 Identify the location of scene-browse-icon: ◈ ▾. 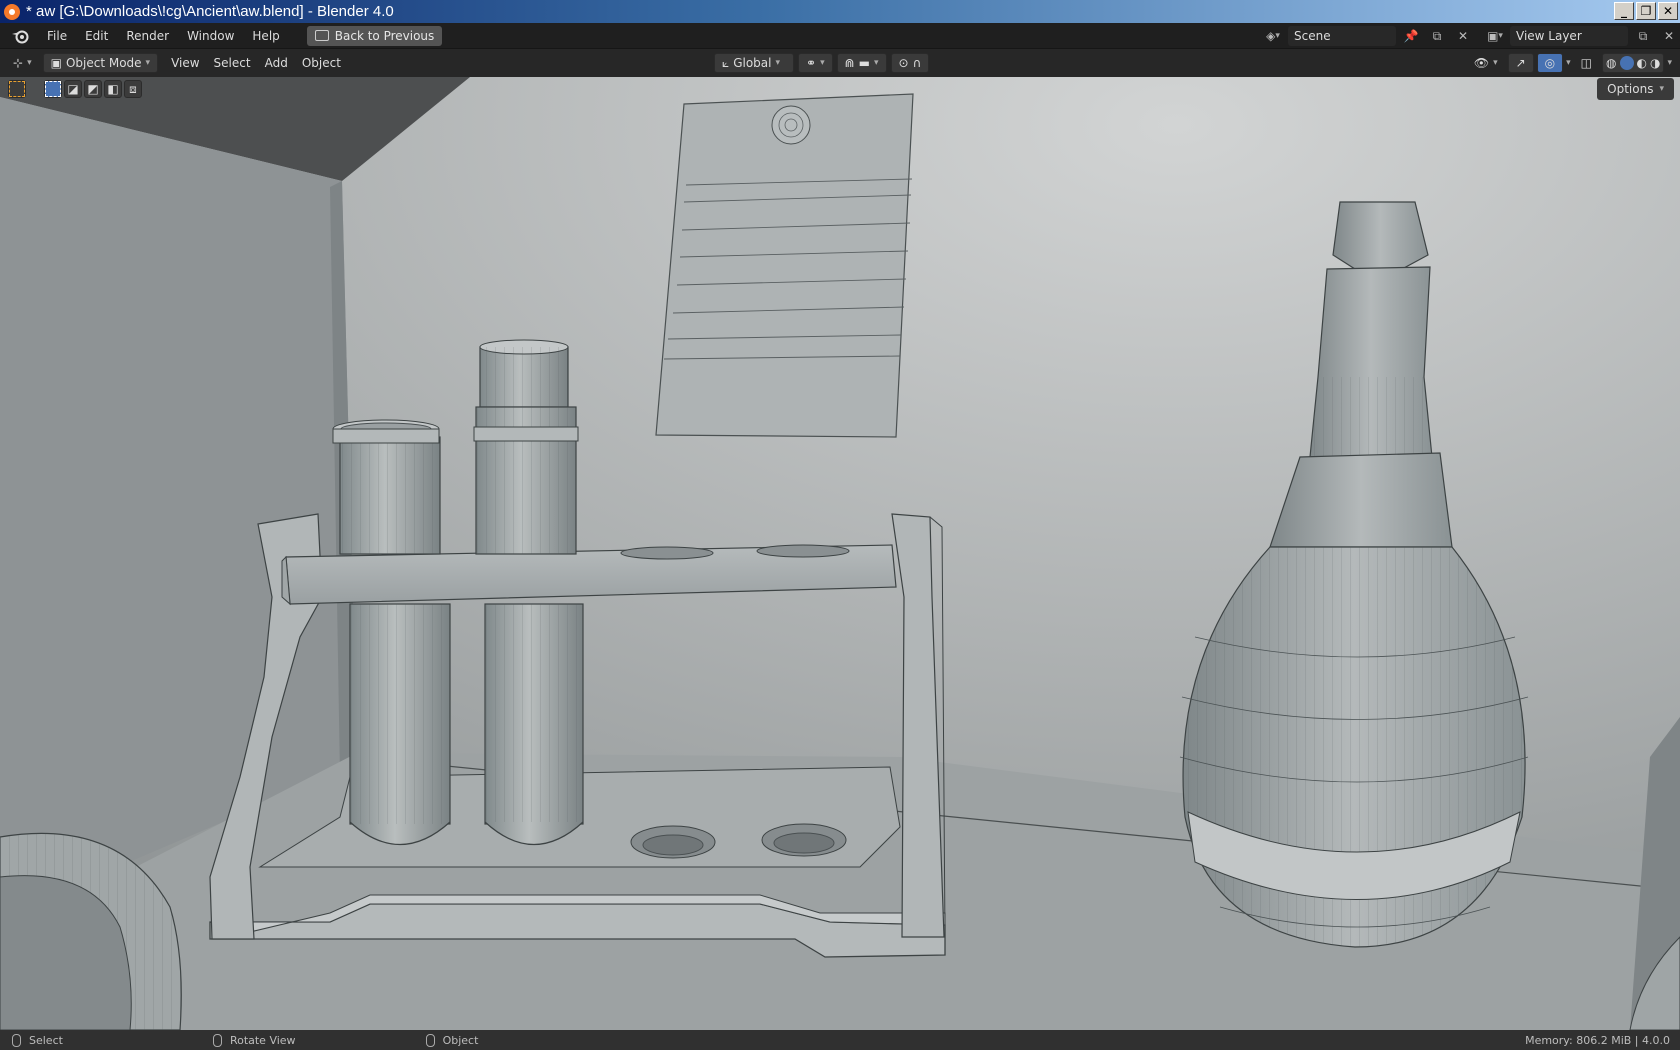
(1273, 36).